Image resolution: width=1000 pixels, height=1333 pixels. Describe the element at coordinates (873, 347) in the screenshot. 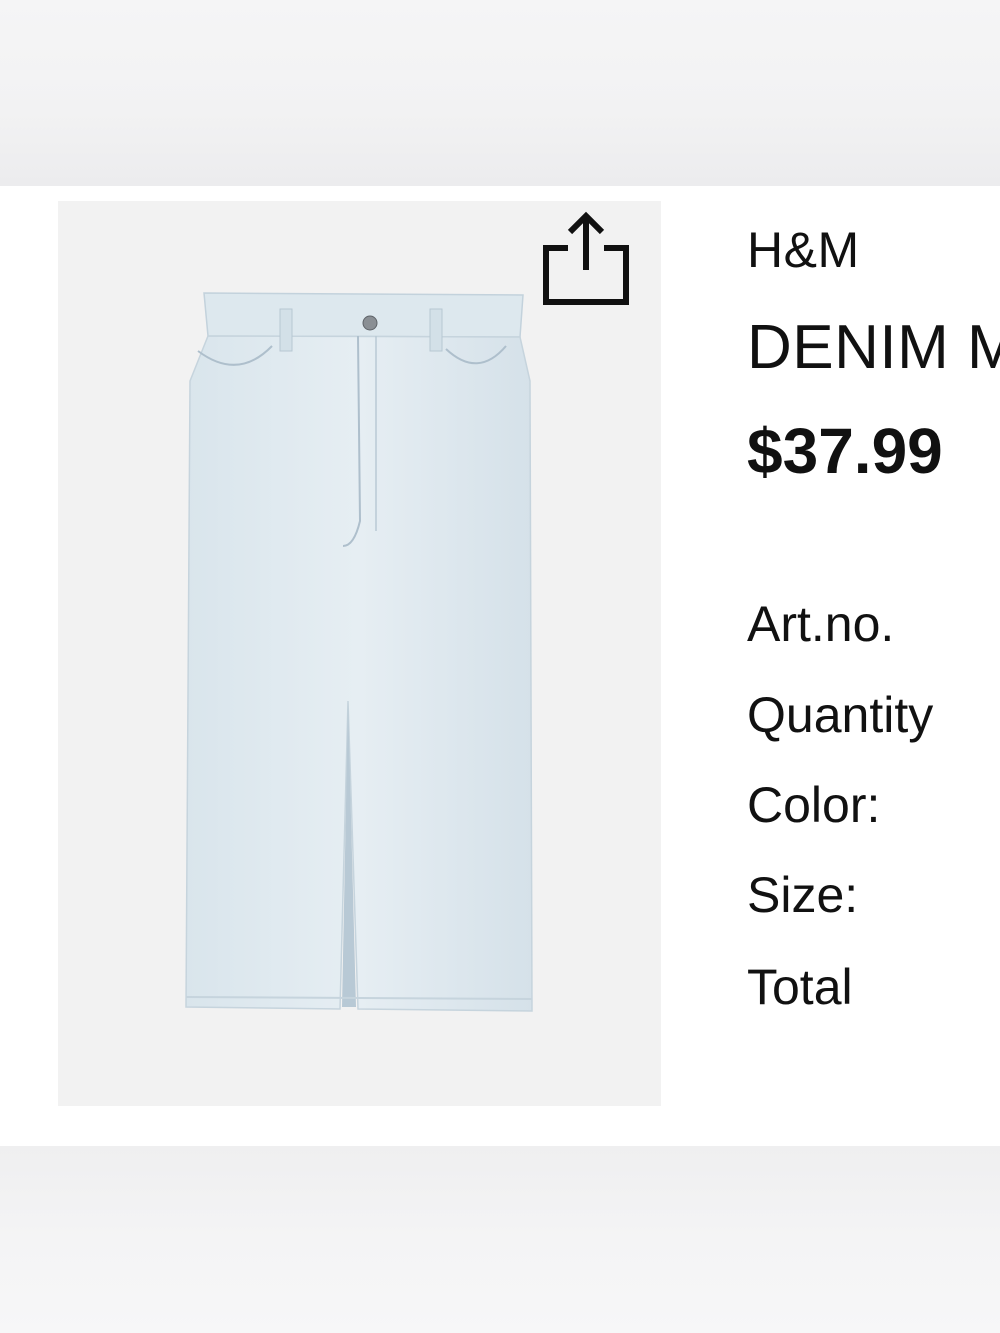

I see `product-title: DENIM M` at that location.